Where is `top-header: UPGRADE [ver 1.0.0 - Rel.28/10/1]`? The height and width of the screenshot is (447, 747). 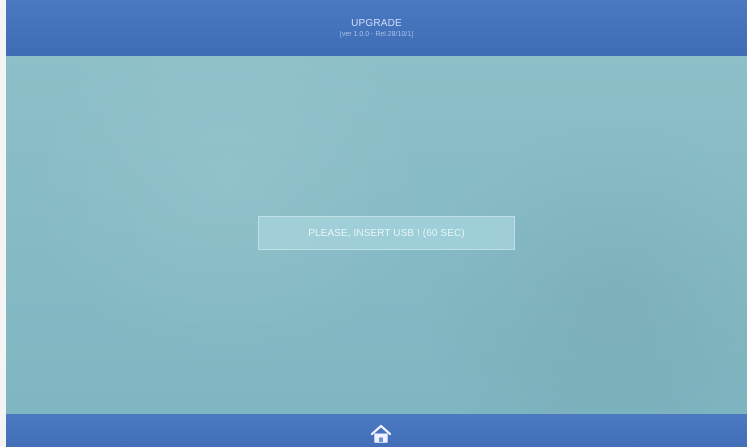
top-header: UPGRADE [ver 1.0.0 - Rel.28/10/1] is located at coordinates (376, 28).